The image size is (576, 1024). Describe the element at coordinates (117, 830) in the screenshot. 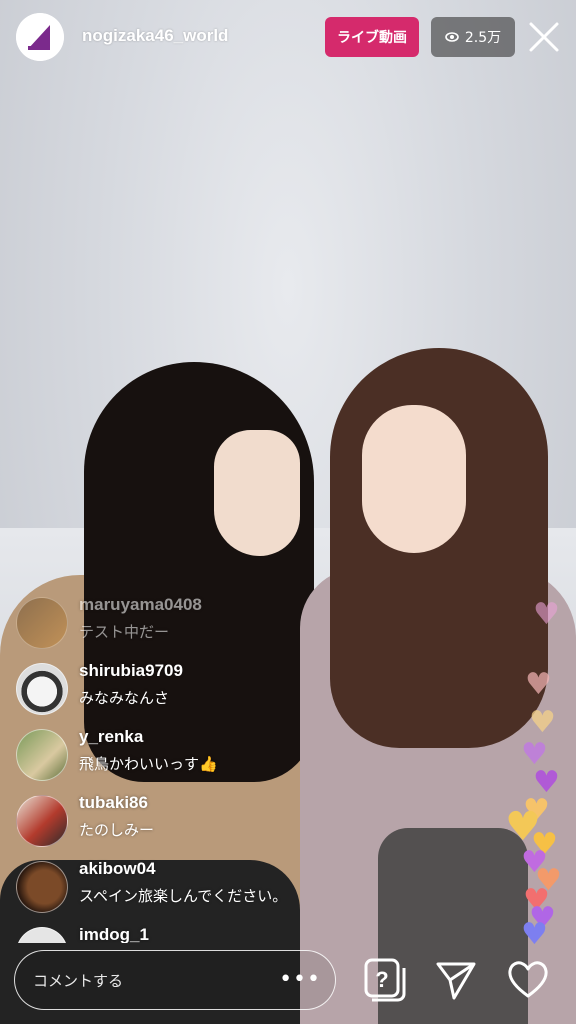

I see `comment-text: たのしみー` at that location.